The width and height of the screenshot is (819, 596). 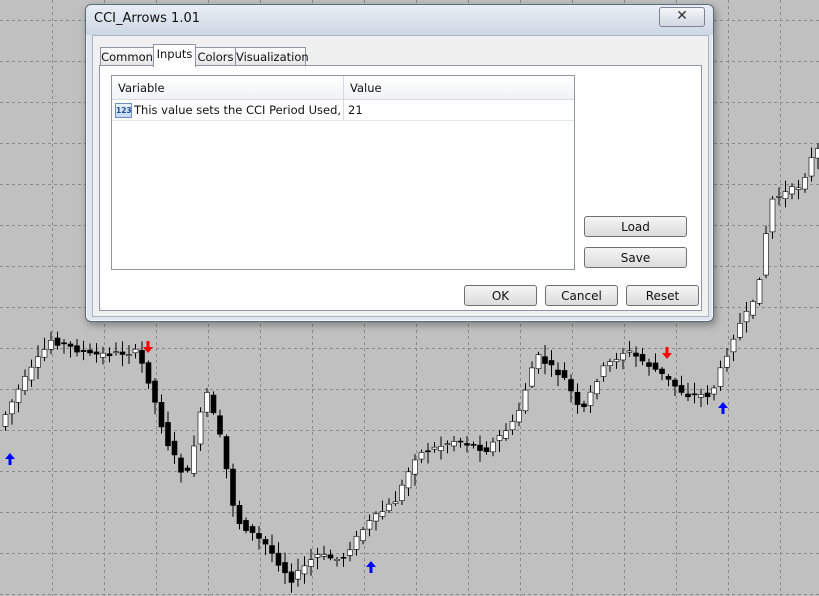 I want to click on dialog-title: CCI_Arrows 1.01, so click(x=147, y=18).